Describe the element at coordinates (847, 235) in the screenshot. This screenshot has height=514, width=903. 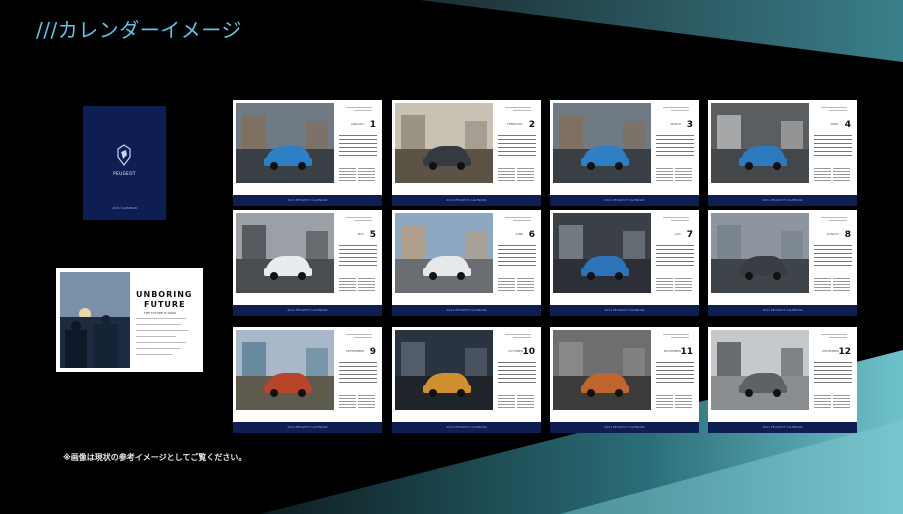
I see `month-number: 8` at that location.